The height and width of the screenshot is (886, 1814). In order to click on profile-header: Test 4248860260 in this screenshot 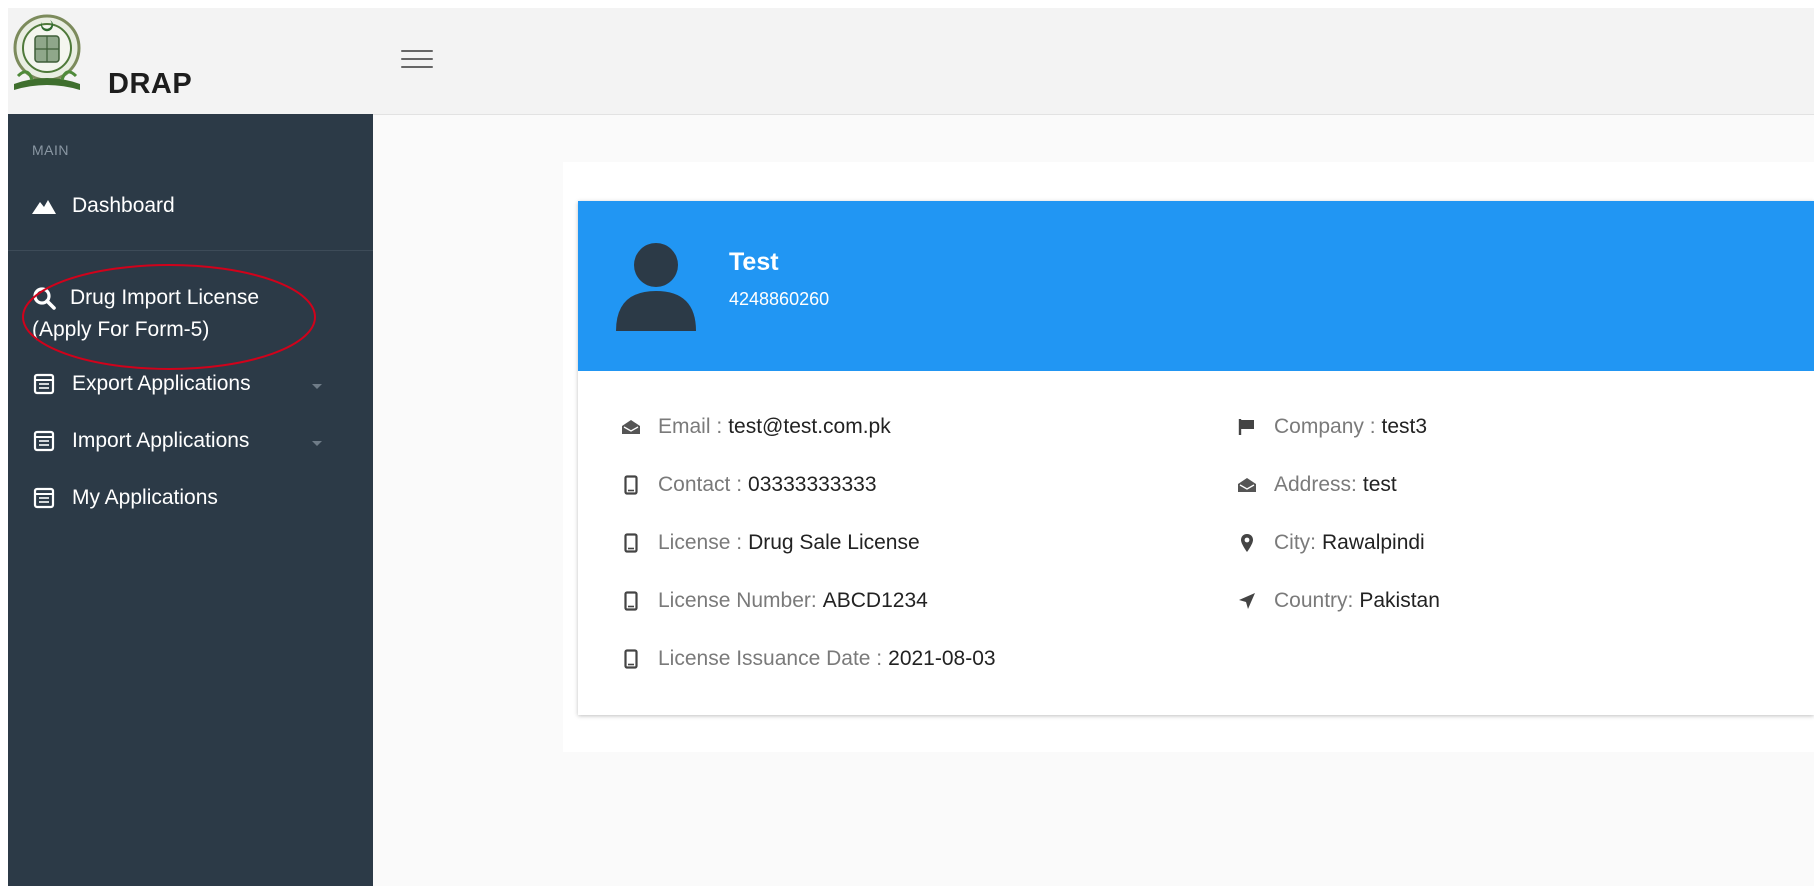, I will do `click(1196, 286)`.